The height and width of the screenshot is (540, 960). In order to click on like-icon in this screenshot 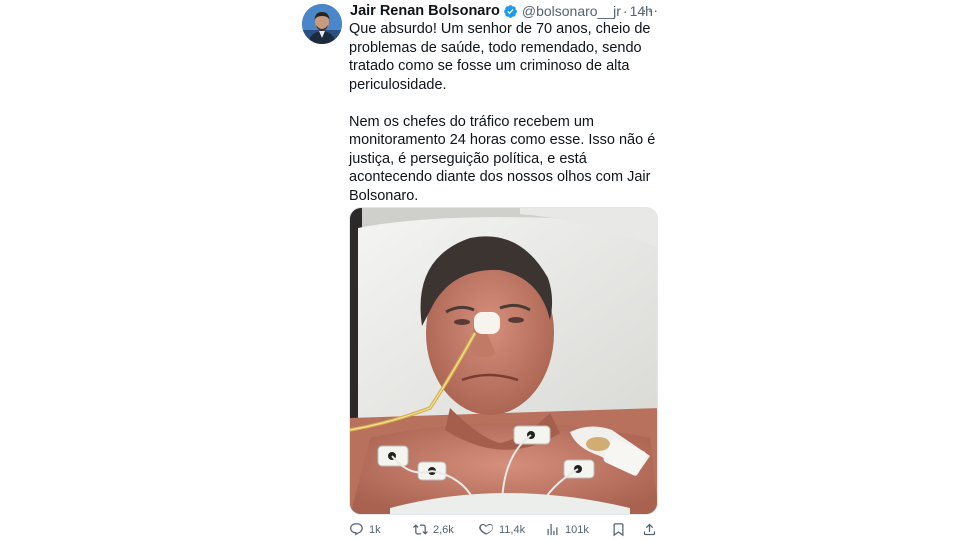, I will do `click(486, 529)`.